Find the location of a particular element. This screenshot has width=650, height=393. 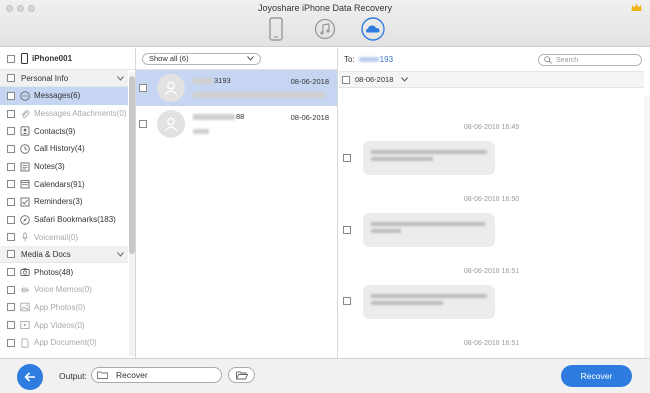

number-suffix: 3193 is located at coordinates (222, 80).